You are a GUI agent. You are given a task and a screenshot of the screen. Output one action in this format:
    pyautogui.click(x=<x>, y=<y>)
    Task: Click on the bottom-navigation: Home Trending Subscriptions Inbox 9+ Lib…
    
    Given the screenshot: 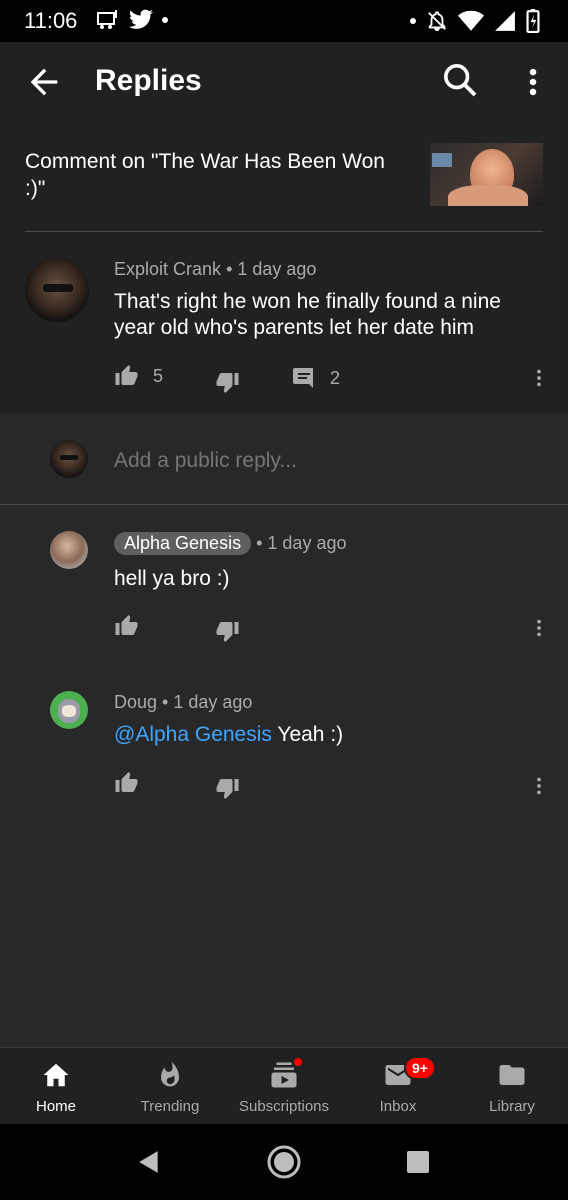 What is the action you would take?
    pyautogui.click(x=284, y=1085)
    